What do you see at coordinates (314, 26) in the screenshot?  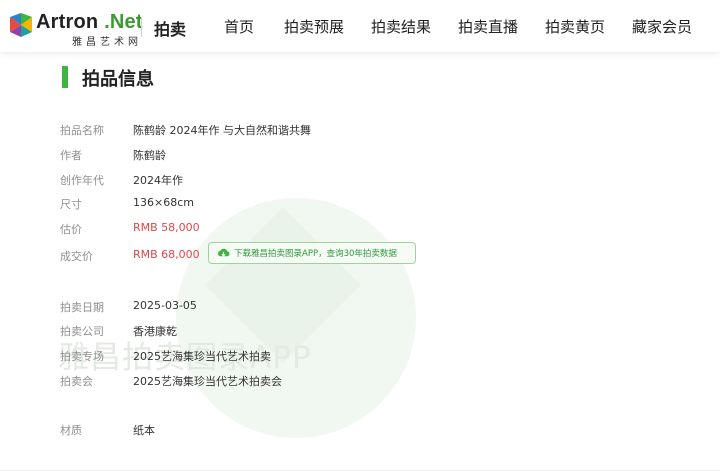 I see `nav-item-preview: 拍卖预展` at bounding box center [314, 26].